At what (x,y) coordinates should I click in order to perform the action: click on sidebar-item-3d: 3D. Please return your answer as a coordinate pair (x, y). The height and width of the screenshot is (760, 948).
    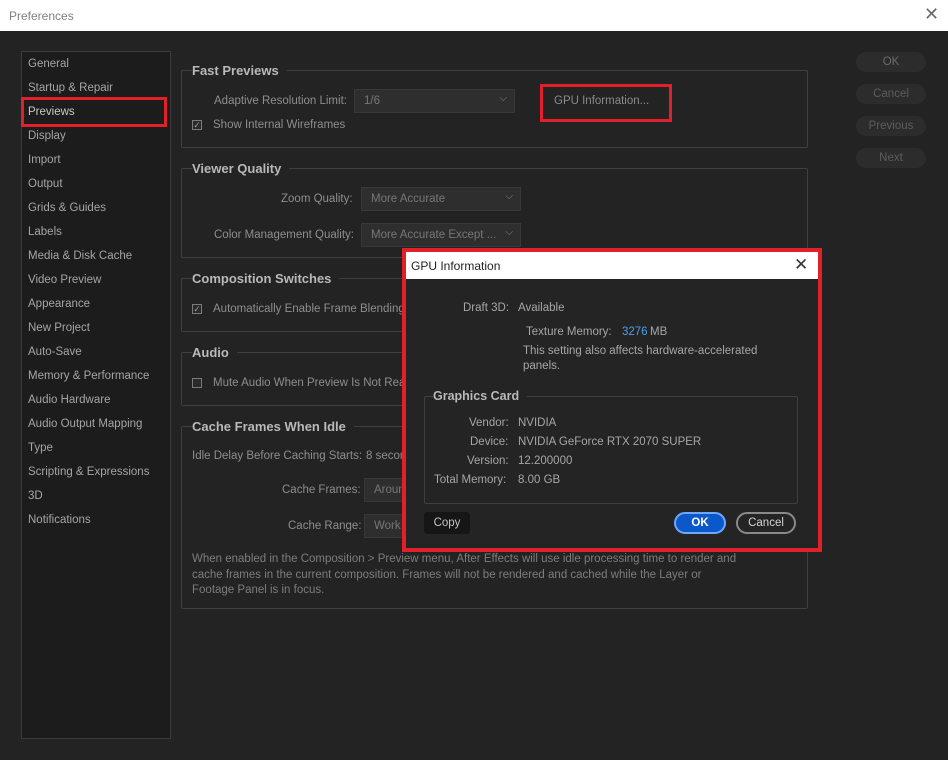
    Looking at the image, I should click on (35, 496).